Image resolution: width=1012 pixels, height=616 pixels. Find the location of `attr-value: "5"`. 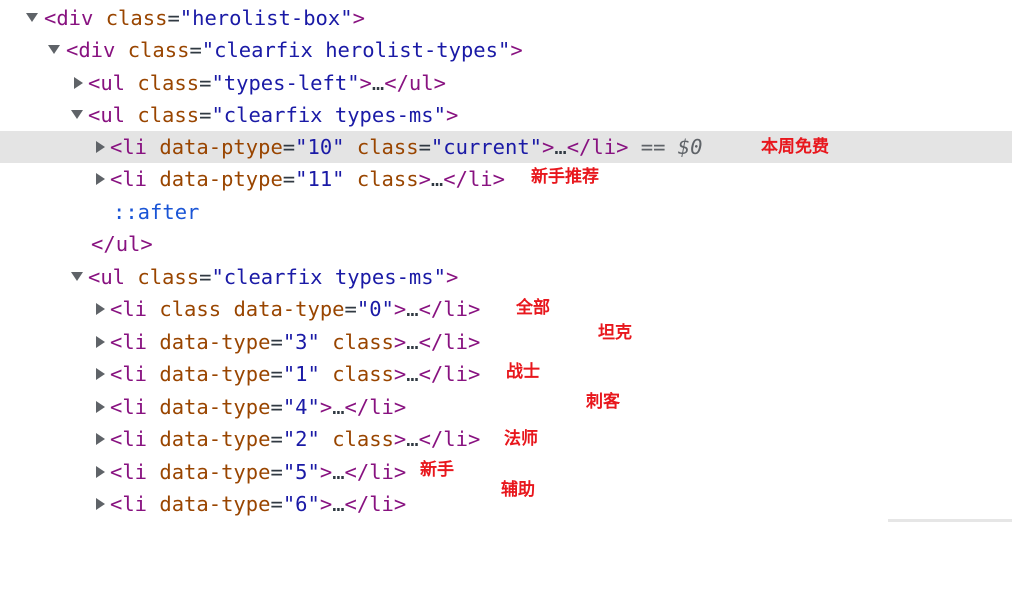

attr-value: "5" is located at coordinates (301, 472).